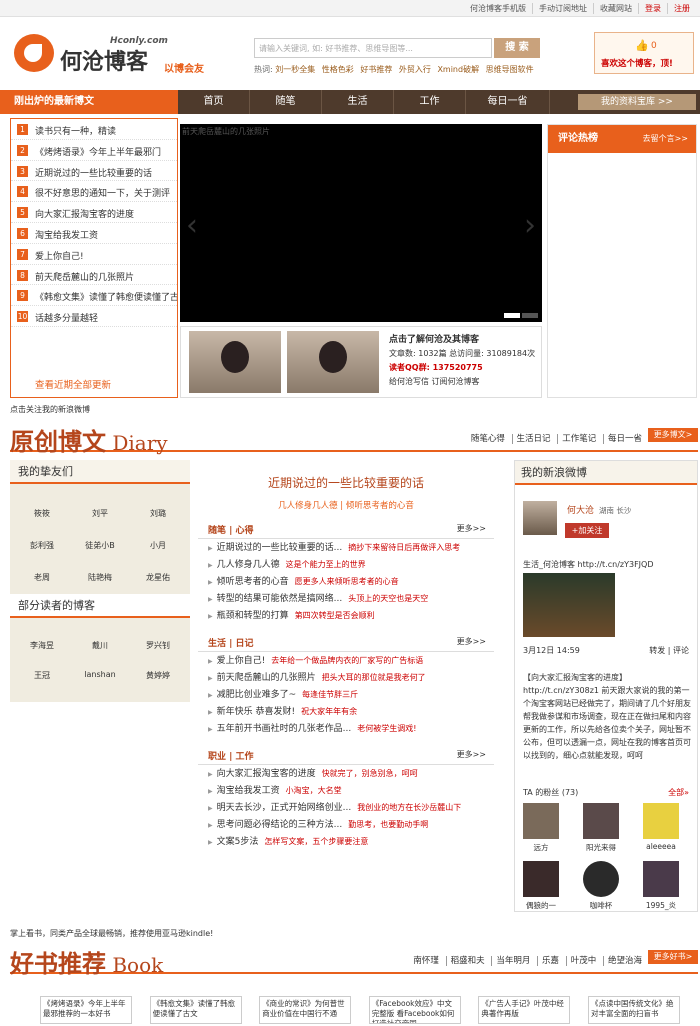 The image size is (700, 1026). Describe the element at coordinates (94, 150) in the screenshot. I see `list-item: 2 《烤烤语录》今年上半年最邪门` at that location.